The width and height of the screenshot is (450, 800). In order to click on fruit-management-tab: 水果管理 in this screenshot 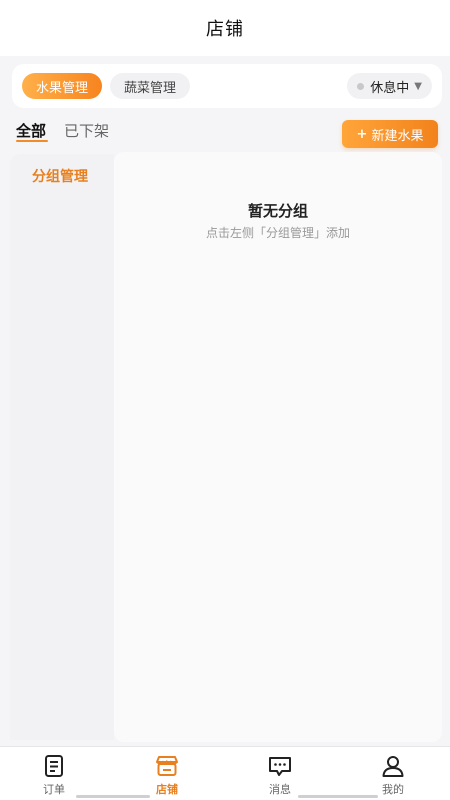, I will do `click(62, 86)`.